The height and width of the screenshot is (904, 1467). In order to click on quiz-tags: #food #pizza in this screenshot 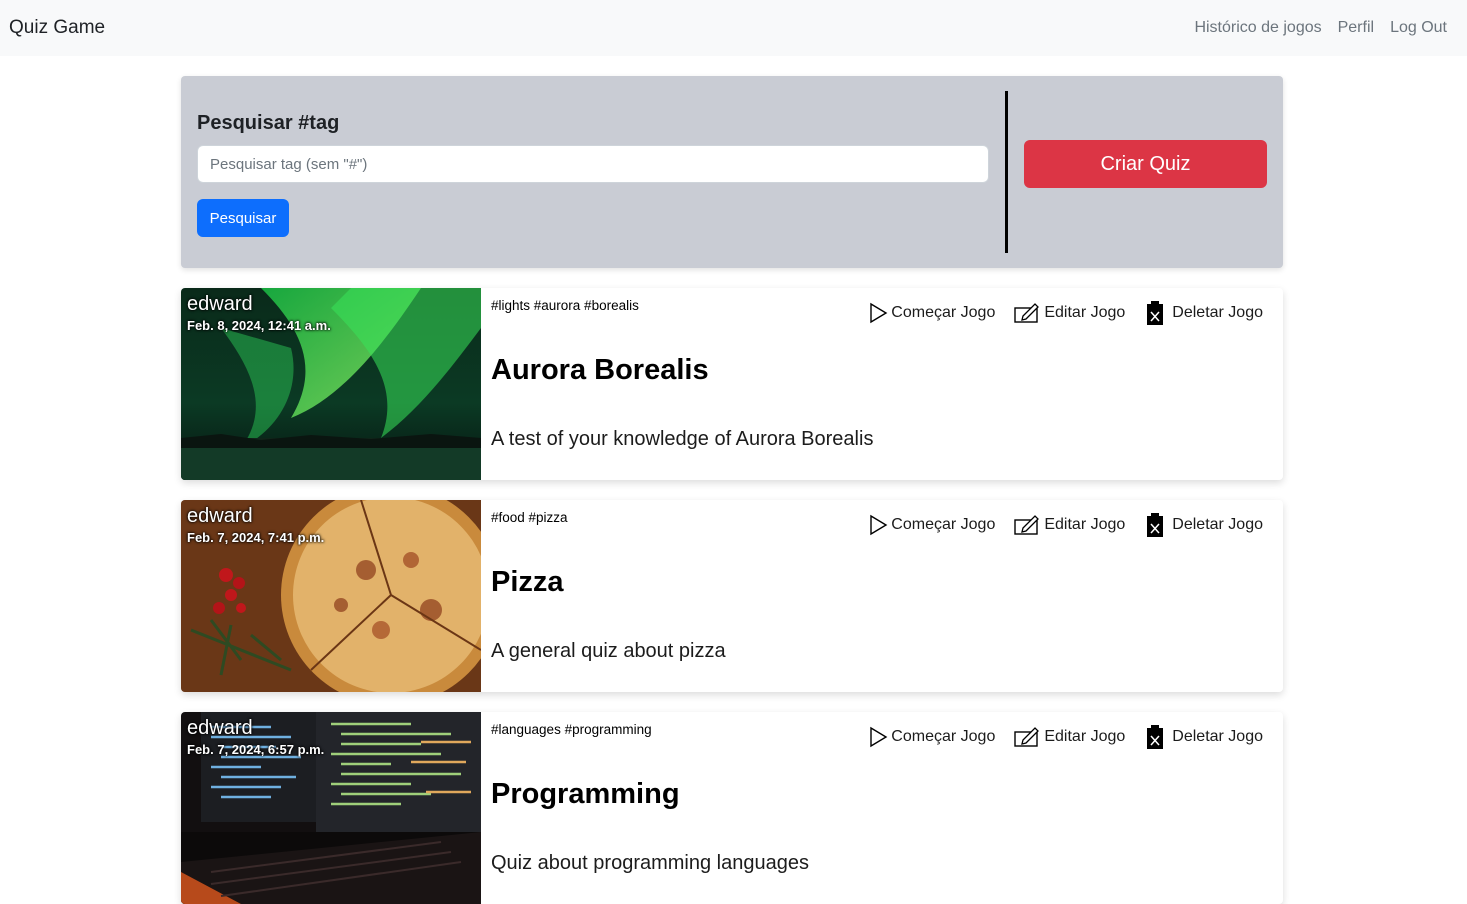, I will do `click(529, 517)`.